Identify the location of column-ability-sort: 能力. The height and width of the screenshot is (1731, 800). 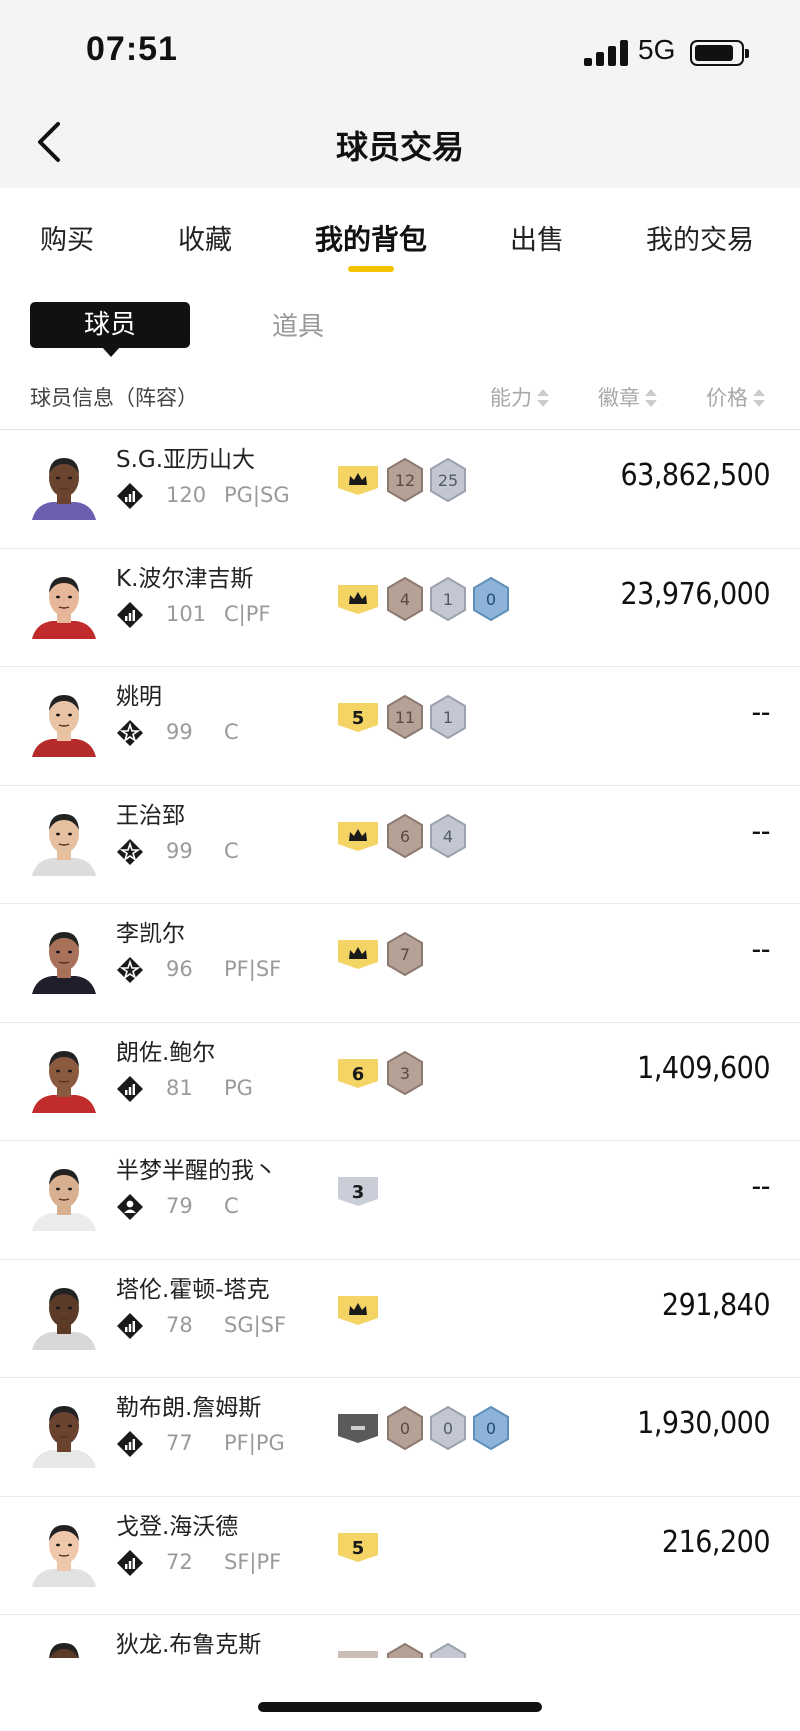
(519, 397).